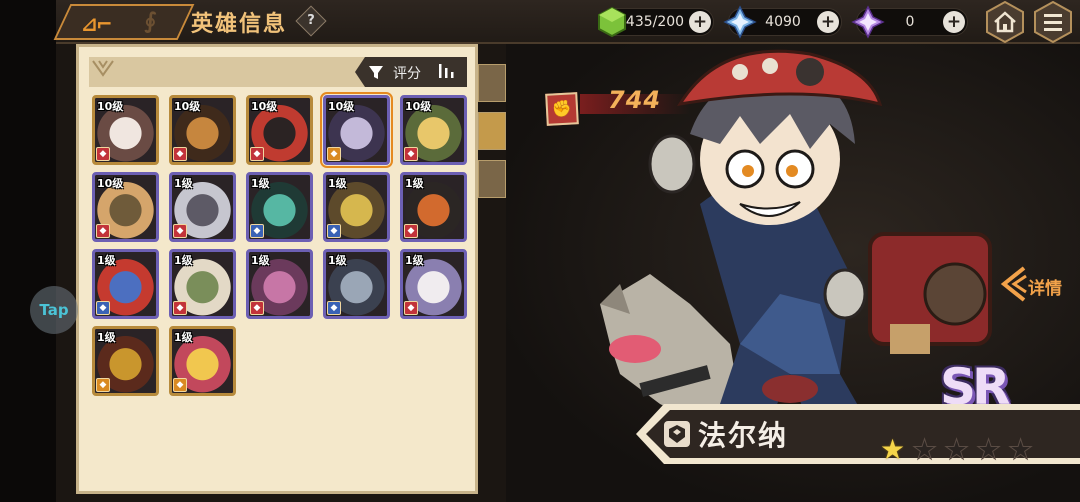 The width and height of the screenshot is (1080, 502). I want to click on add-premium-button: +, so click(954, 22).